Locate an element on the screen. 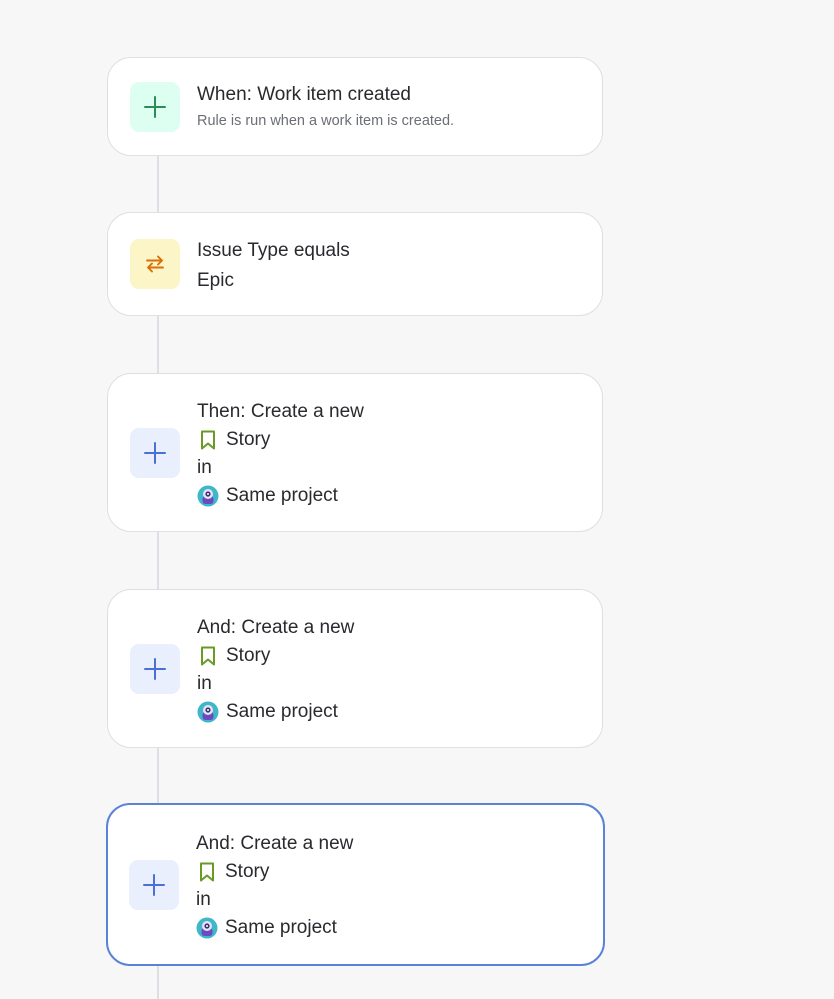 This screenshot has height=999, width=834. swap-arrows-icon is located at coordinates (155, 264).